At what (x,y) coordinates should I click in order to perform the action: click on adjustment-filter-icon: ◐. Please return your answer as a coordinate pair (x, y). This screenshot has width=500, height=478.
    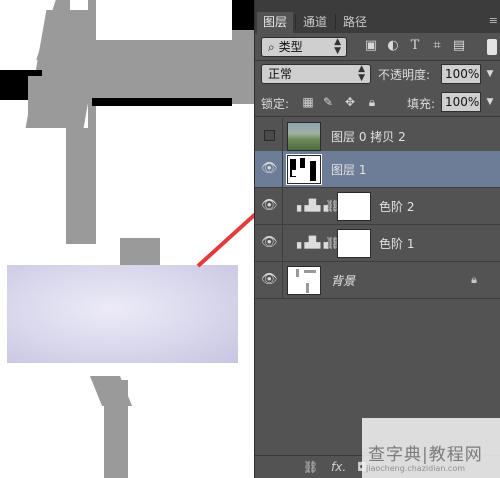
    Looking at the image, I should click on (393, 46).